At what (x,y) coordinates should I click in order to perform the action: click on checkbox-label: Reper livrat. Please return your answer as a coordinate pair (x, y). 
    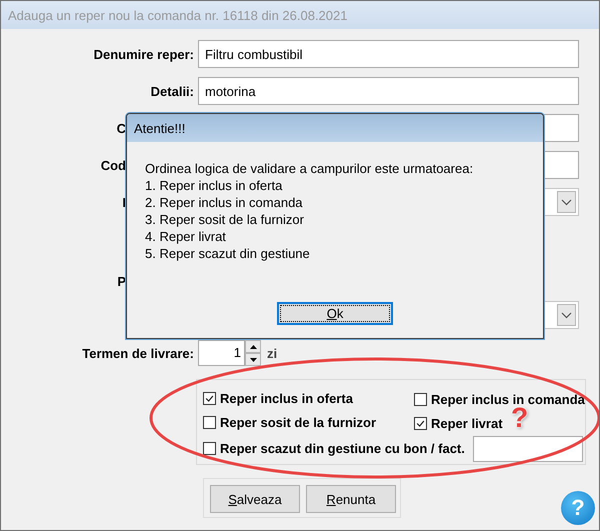
    Looking at the image, I should click on (467, 423).